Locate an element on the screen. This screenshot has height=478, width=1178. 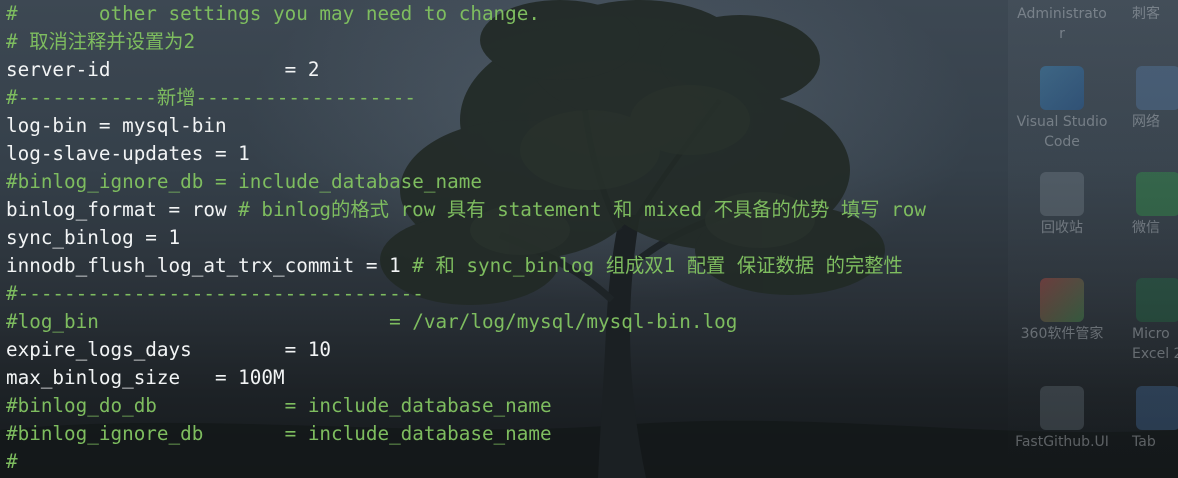
config-directive: log-slave-updates = 1 is located at coordinates (128, 153).